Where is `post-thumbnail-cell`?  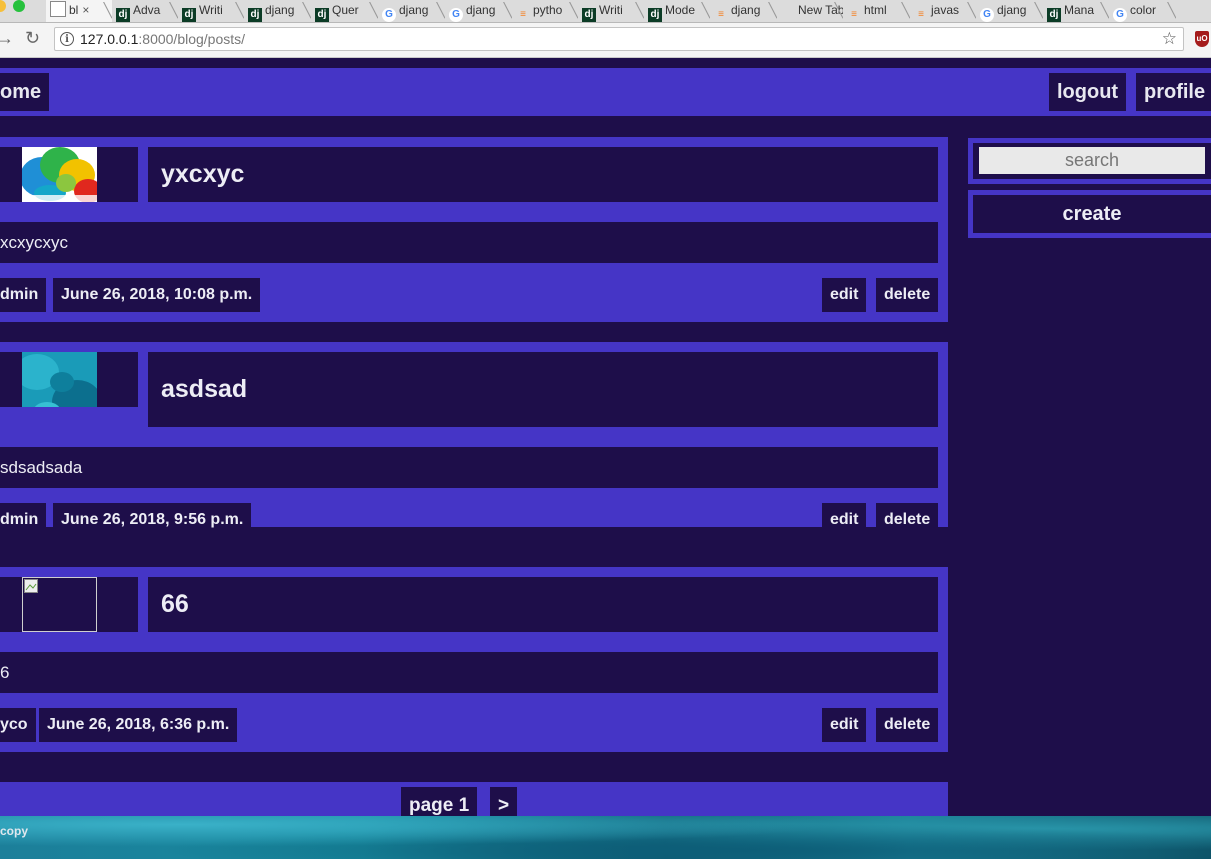
post-thumbnail-cell is located at coordinates (69, 379).